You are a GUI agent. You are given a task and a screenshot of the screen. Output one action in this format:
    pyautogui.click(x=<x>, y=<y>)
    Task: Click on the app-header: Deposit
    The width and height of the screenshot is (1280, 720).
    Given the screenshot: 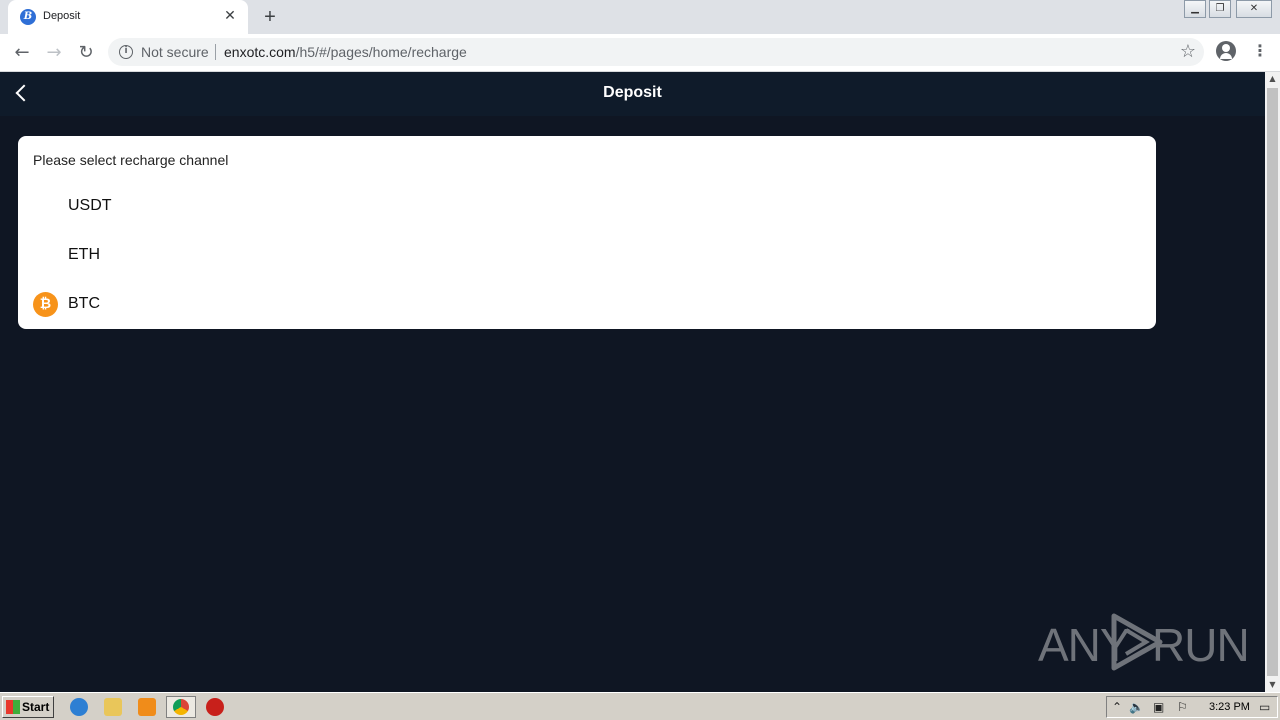 What is the action you would take?
    pyautogui.click(x=632, y=94)
    